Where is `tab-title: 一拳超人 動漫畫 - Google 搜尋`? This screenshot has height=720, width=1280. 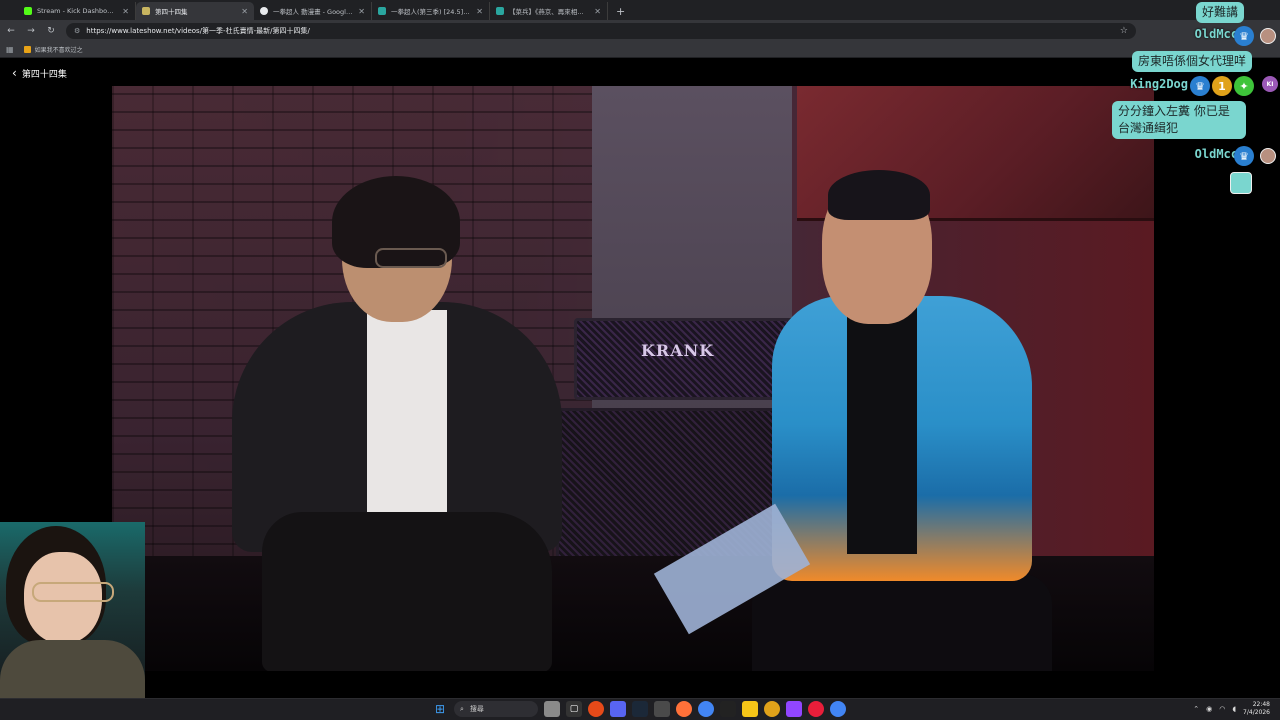
tab-title: 一拳超人 動漫畫 - Google 搜尋 is located at coordinates (313, 12).